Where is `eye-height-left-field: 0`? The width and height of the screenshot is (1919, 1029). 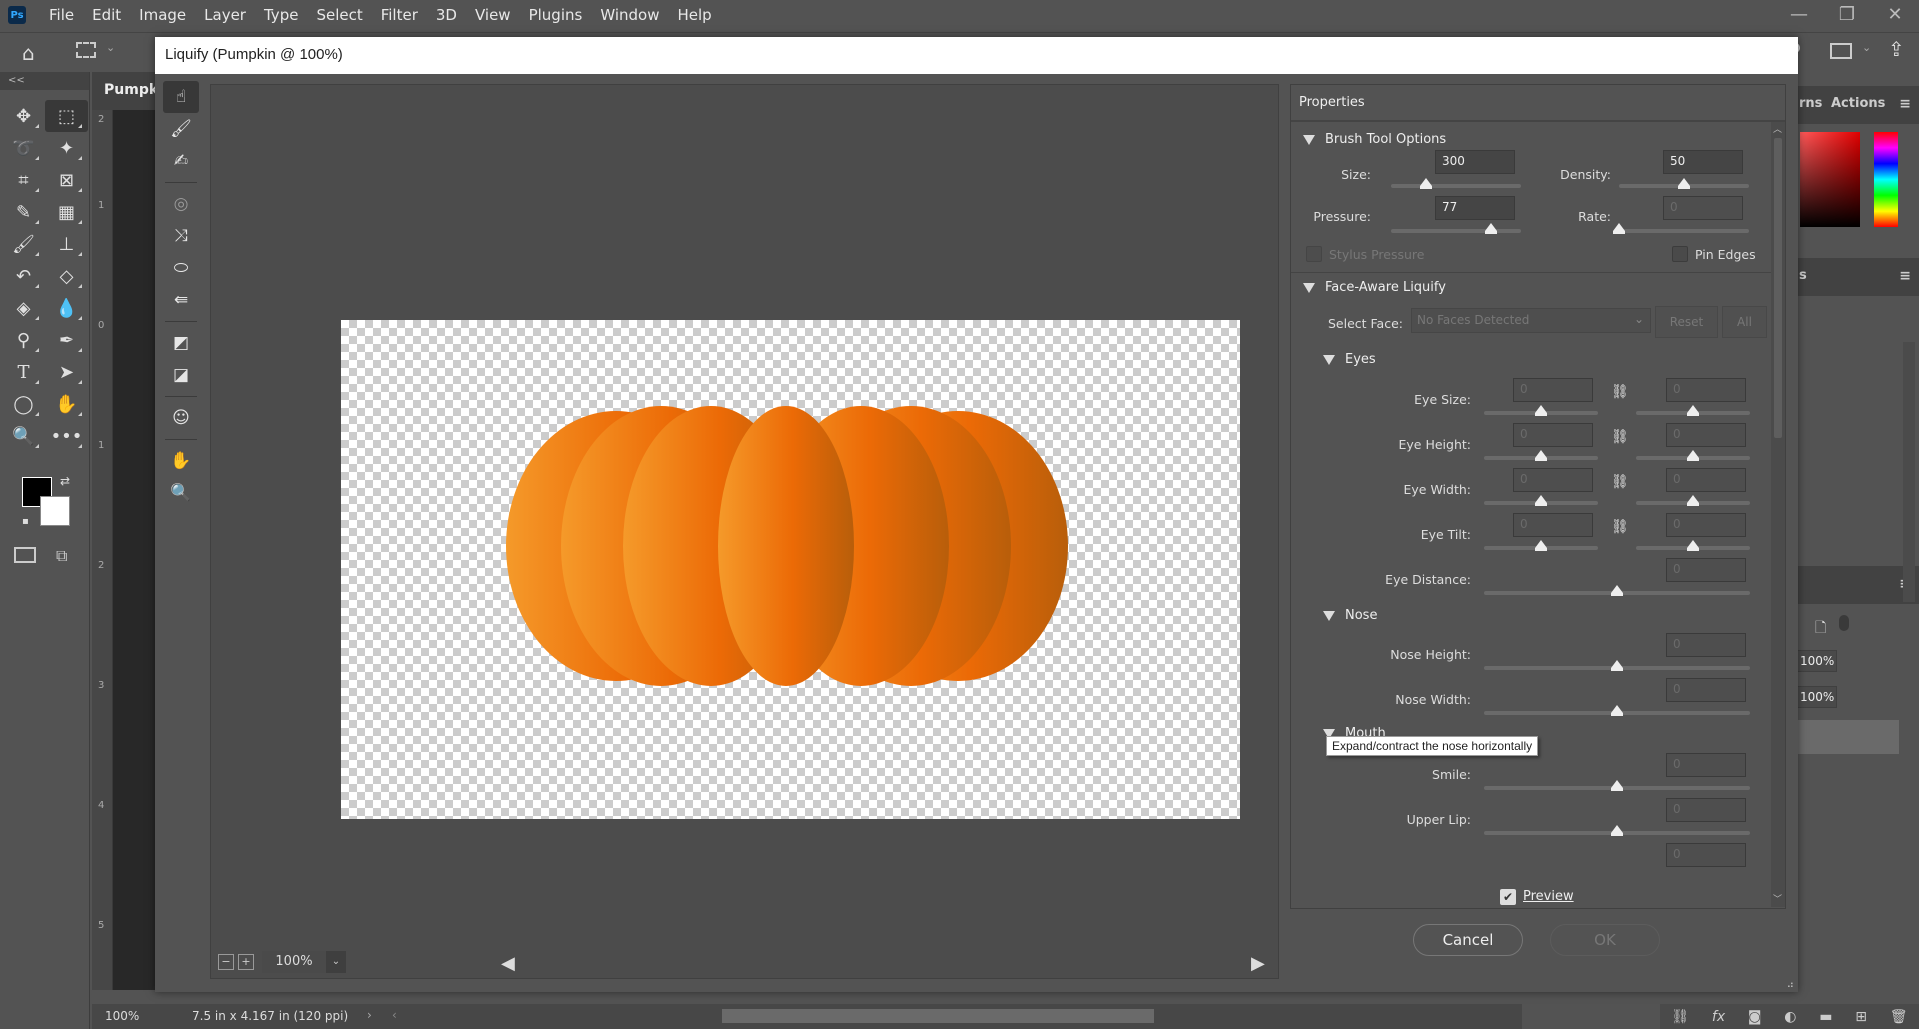
eye-height-left-field: 0 is located at coordinates (1553, 435).